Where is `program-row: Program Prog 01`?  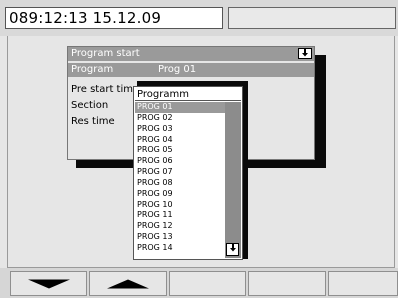
program-row: Program Prog 01 is located at coordinates (191, 70).